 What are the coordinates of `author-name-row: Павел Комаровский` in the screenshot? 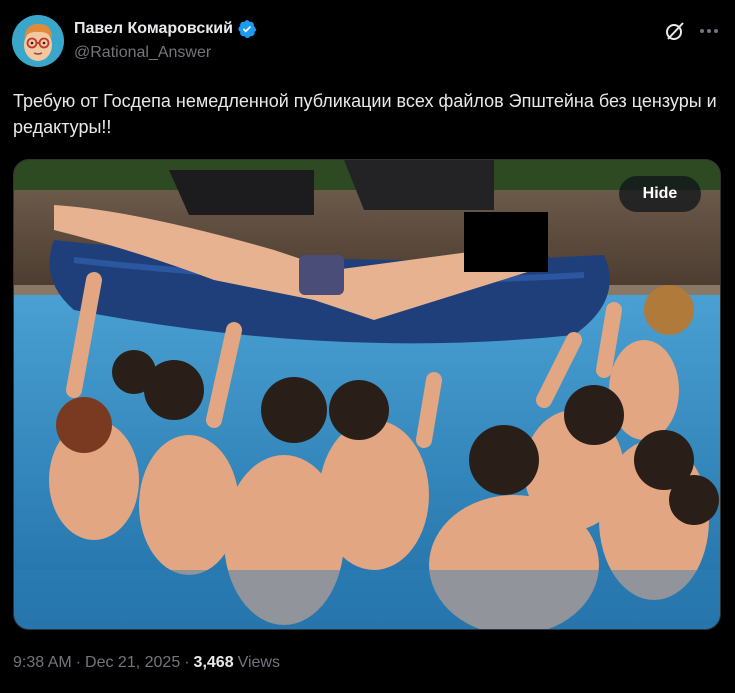 It's located at (165, 29).